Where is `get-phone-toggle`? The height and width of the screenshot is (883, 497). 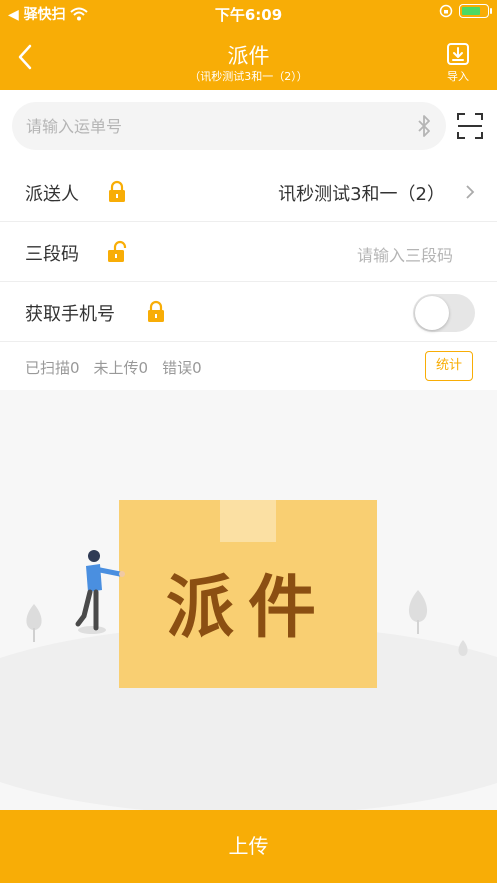 get-phone-toggle is located at coordinates (444, 313).